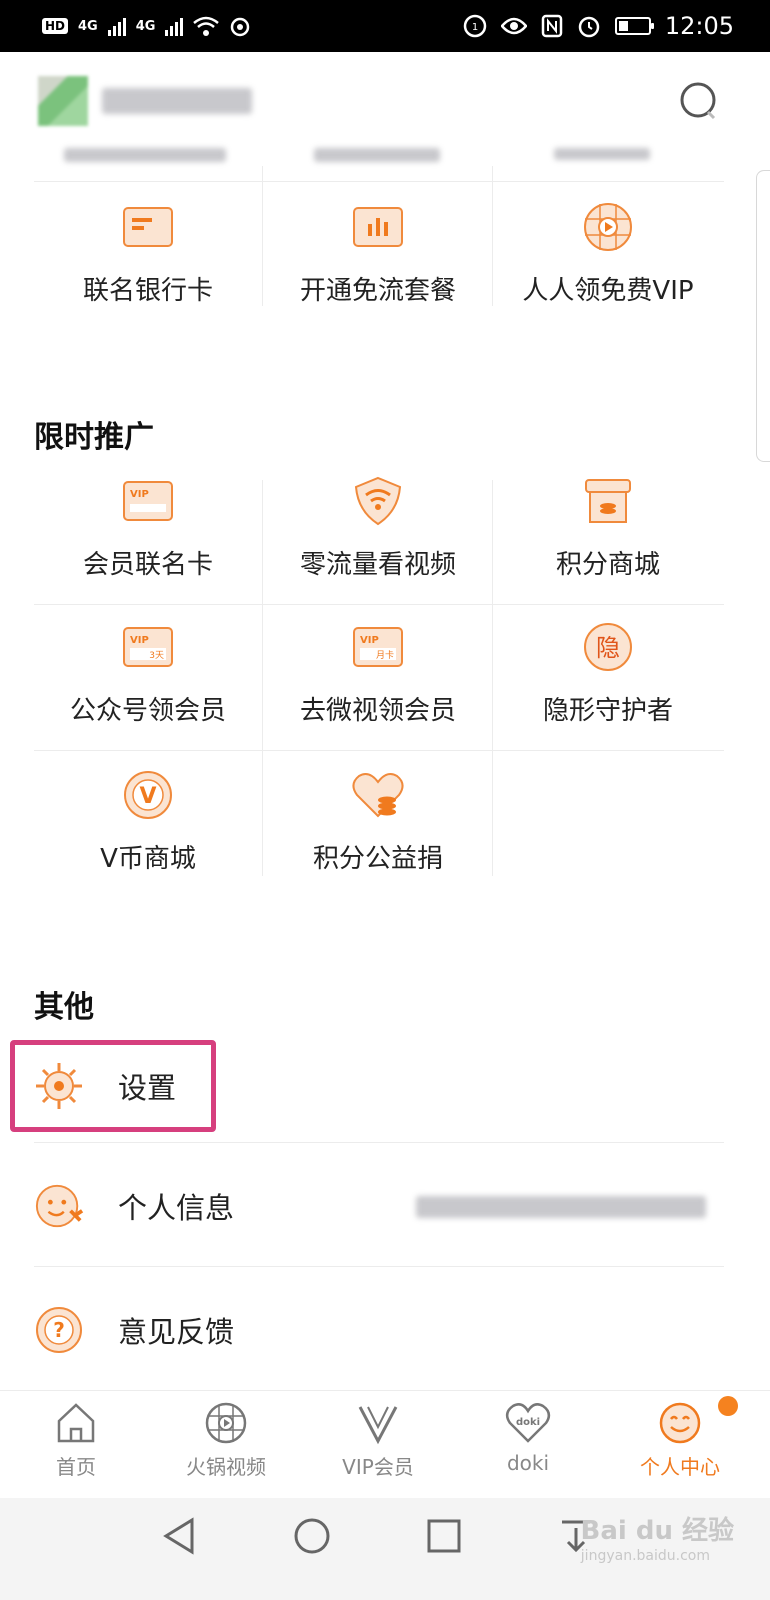  I want to click on promo-item-label: 会员联名卡, so click(147, 565).